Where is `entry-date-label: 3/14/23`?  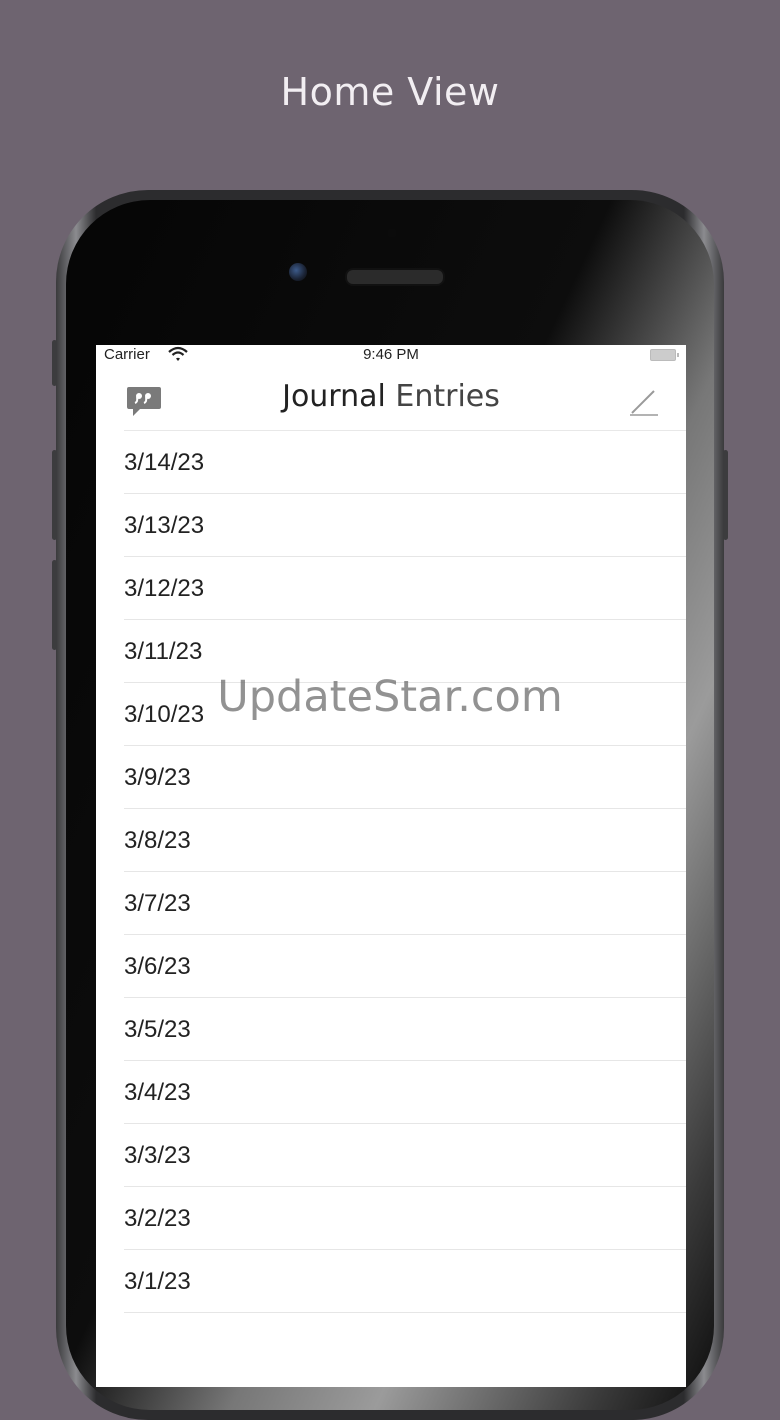 entry-date-label: 3/14/23 is located at coordinates (164, 462).